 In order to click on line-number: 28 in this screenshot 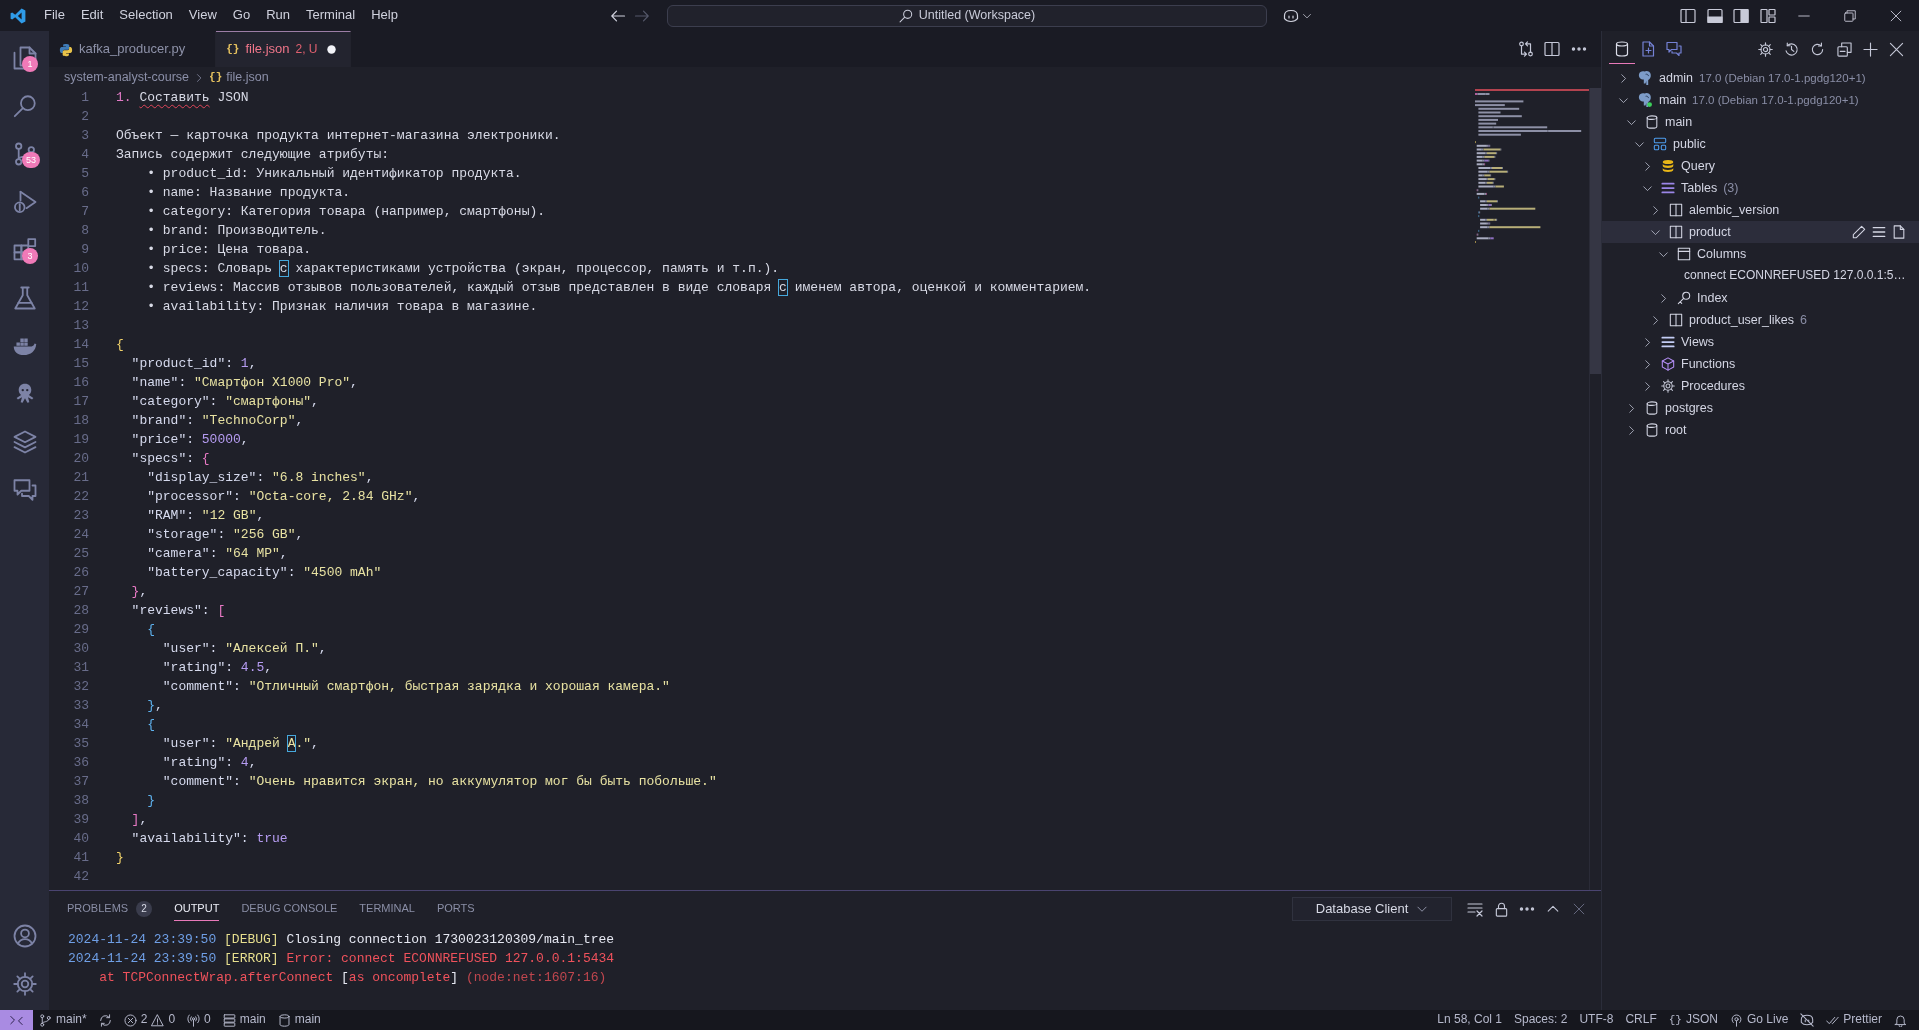, I will do `click(80, 611)`.